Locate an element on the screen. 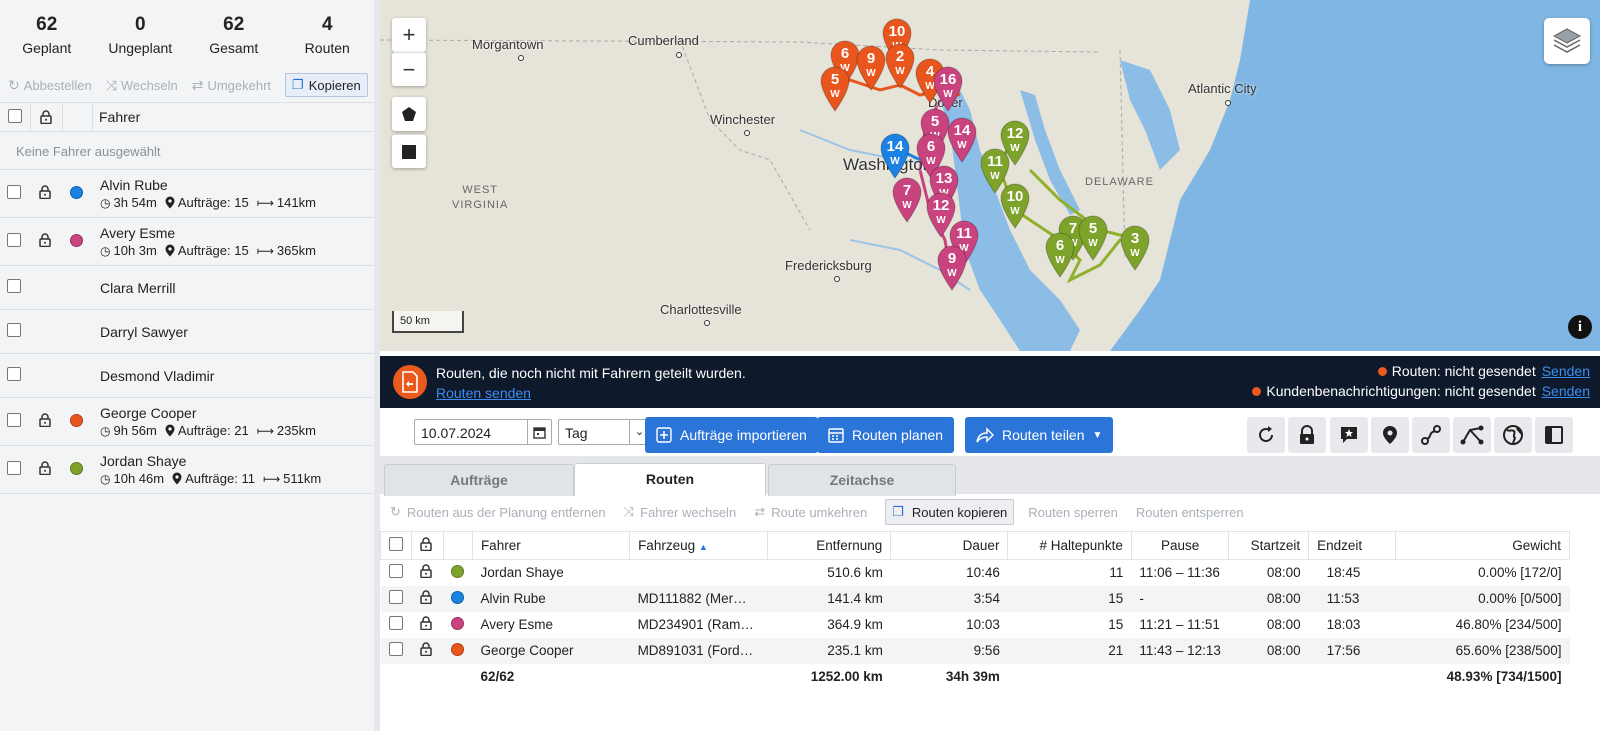  polygon-tool-button is located at coordinates (409, 114).